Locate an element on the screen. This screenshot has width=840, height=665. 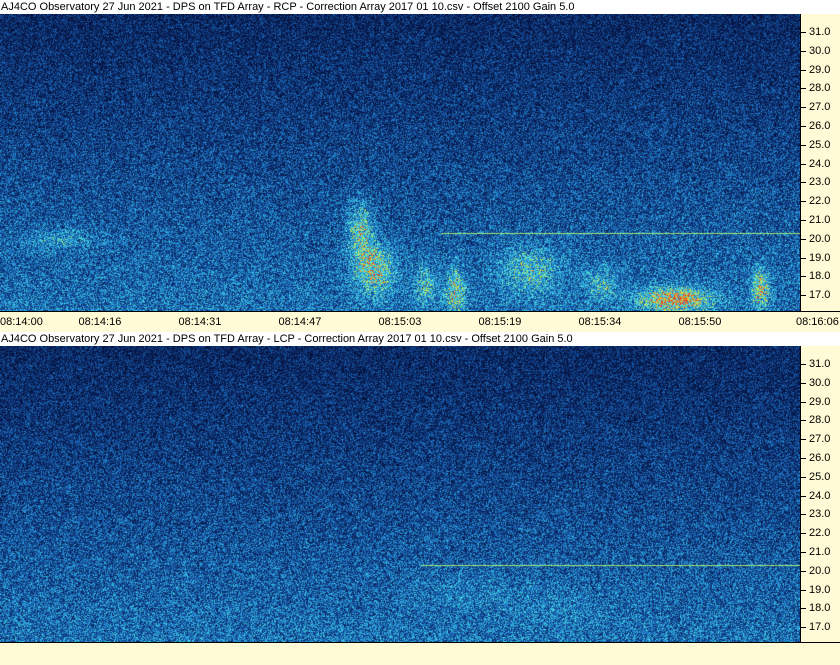
time-label: 08:15:34 is located at coordinates (600, 322).